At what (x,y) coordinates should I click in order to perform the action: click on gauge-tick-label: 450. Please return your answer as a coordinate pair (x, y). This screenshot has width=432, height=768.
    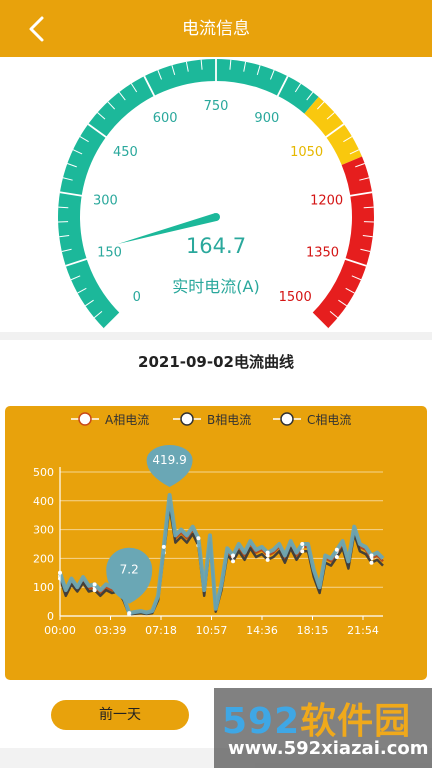
    Looking at the image, I should click on (125, 152).